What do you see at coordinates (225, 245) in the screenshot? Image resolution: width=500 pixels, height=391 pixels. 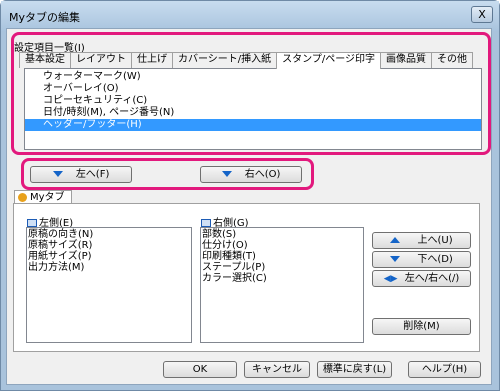 I see `list-item: 仕分け(O)` at bounding box center [225, 245].